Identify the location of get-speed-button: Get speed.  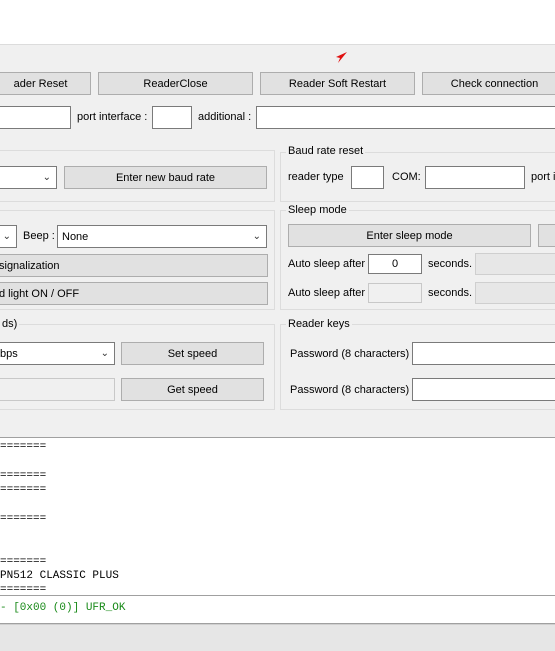
(192, 389).